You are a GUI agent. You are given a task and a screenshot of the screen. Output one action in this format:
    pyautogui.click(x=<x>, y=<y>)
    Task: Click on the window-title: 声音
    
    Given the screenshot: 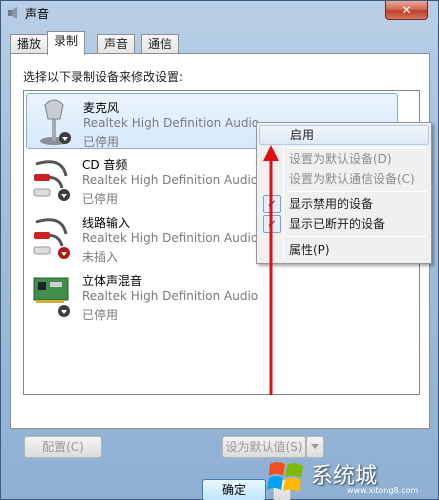 What is the action you would take?
    pyautogui.click(x=37, y=14)
    